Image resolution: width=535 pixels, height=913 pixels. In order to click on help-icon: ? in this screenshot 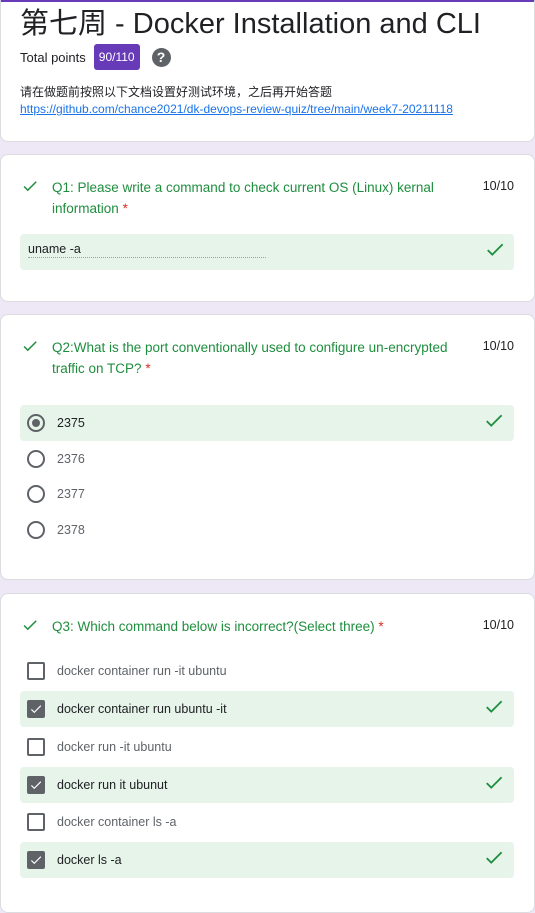, I will do `click(161, 57)`.